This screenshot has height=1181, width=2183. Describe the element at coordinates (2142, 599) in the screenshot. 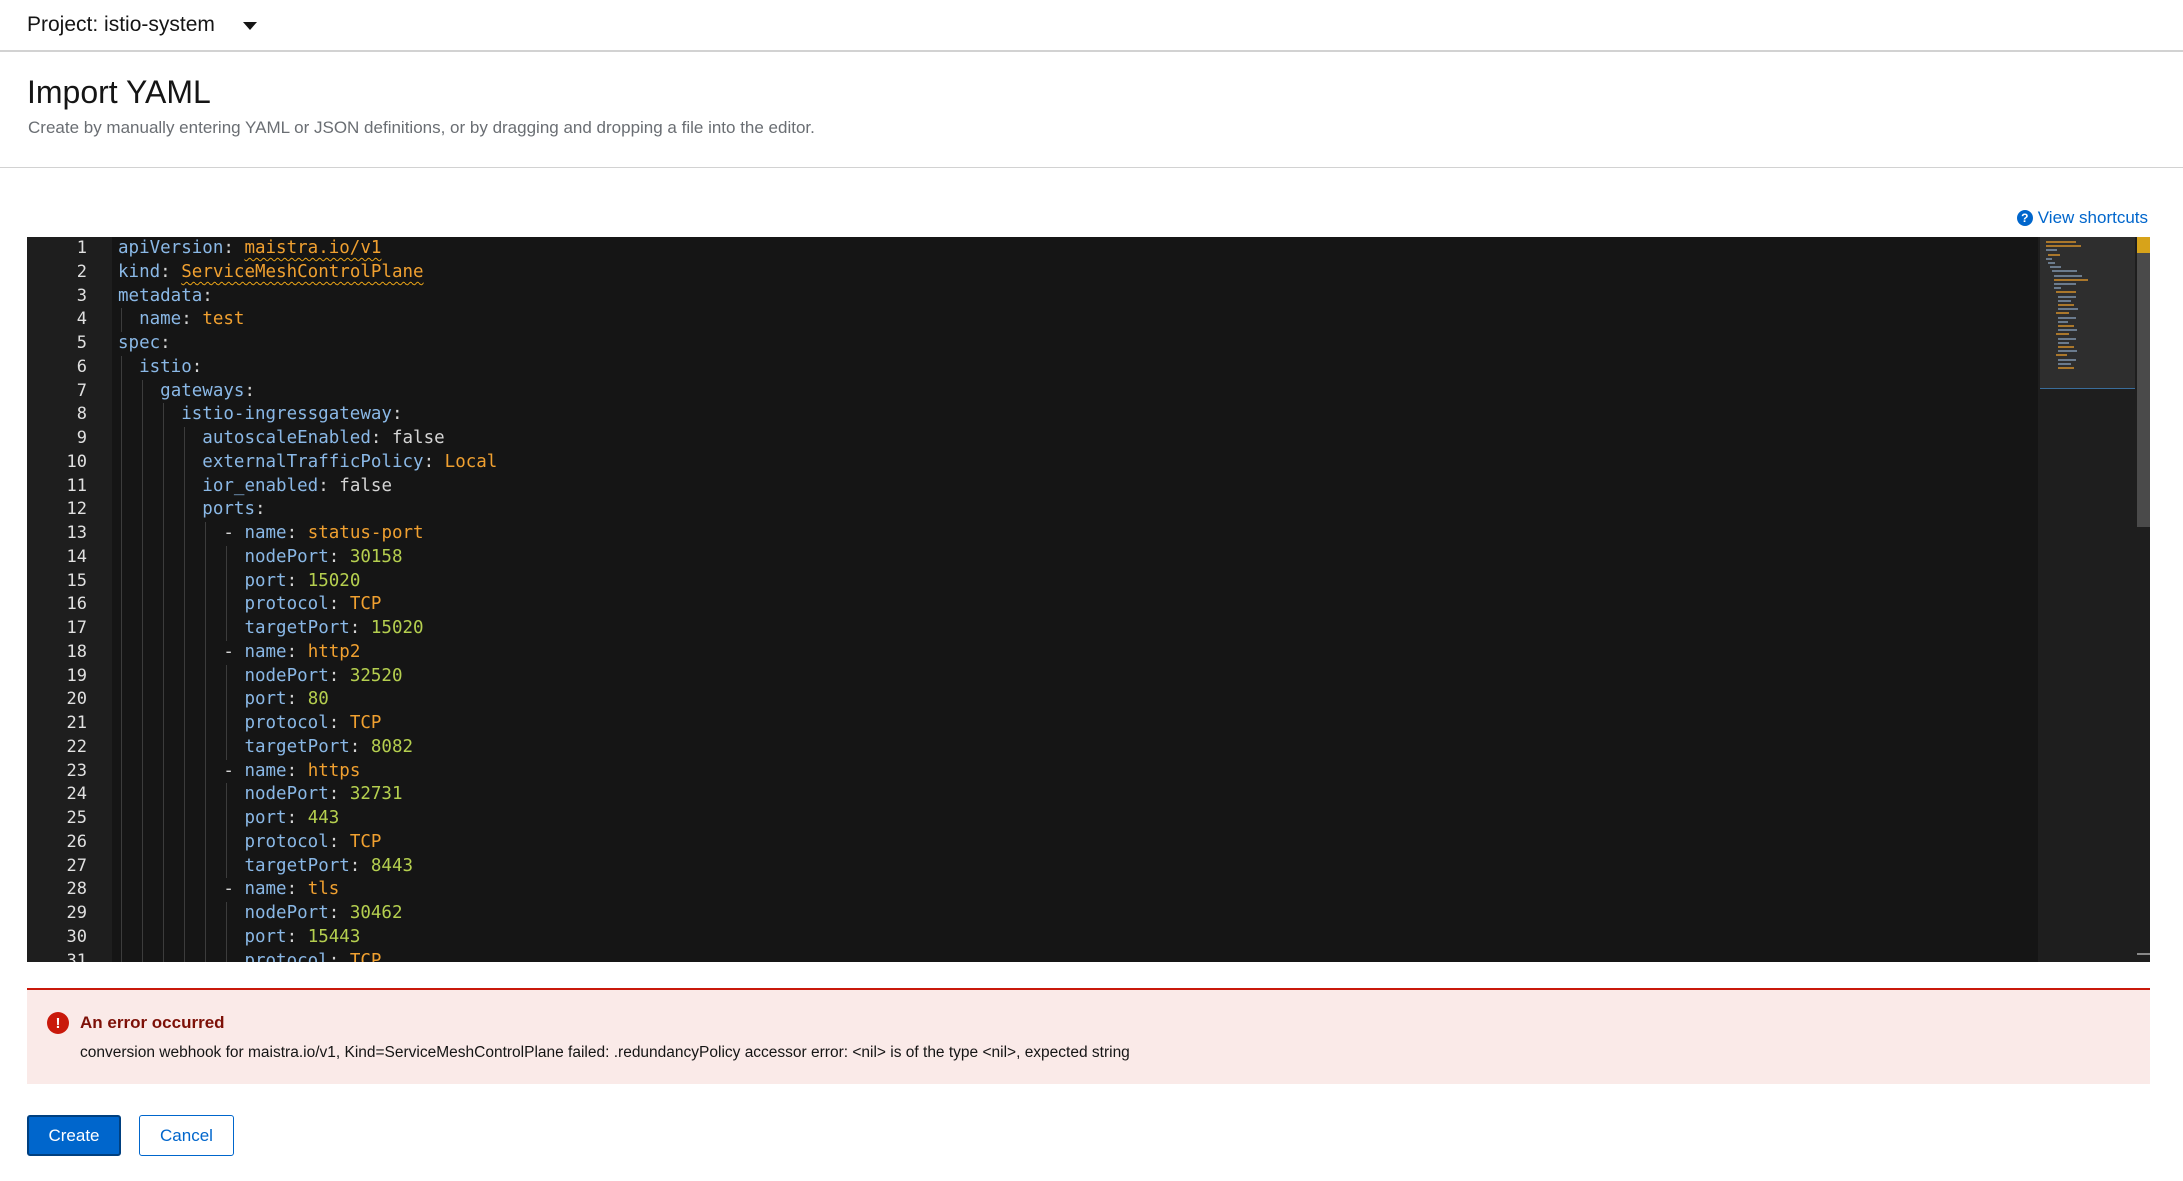

I see `editor-scrollbar` at that location.